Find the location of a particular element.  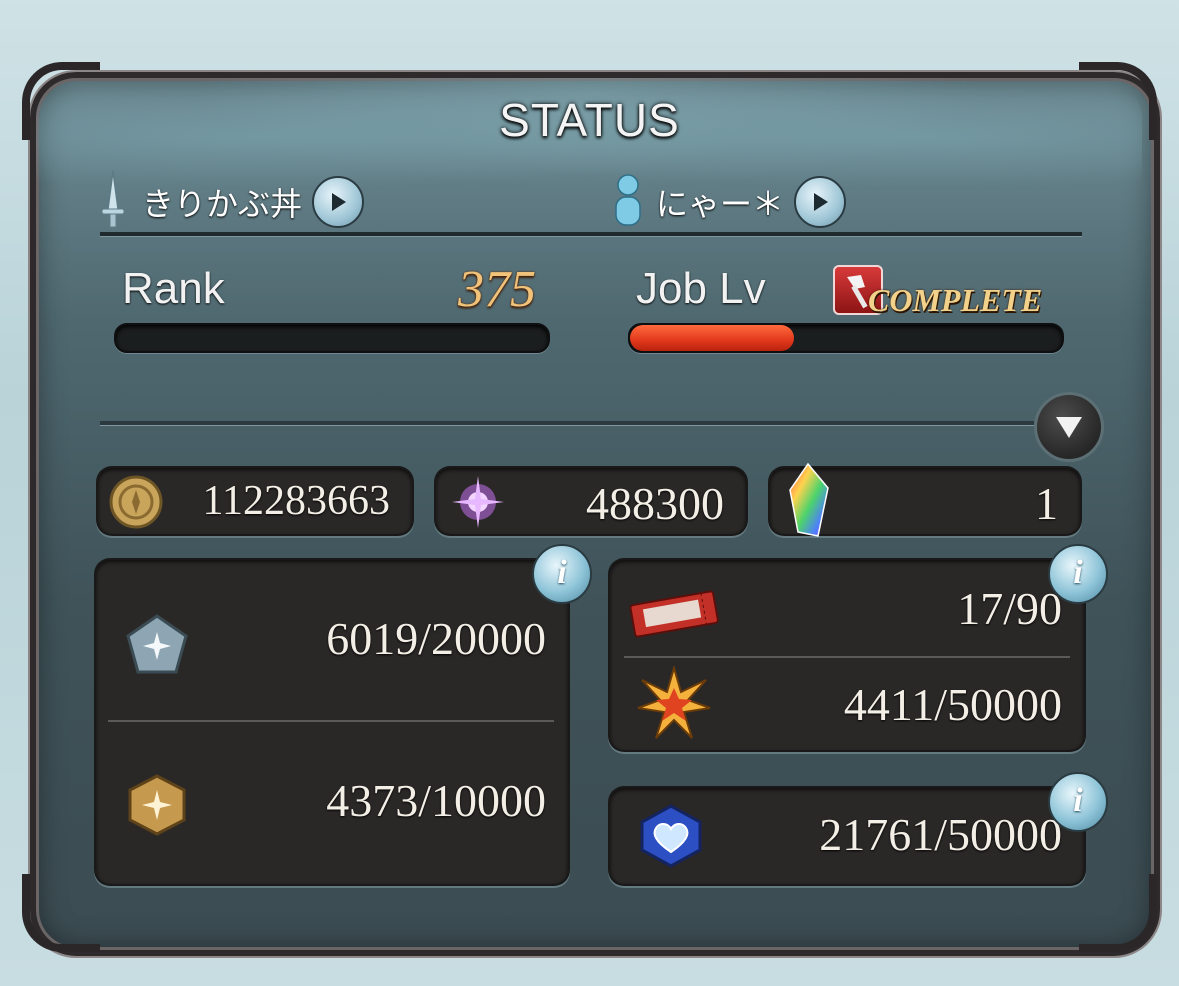

heart-box: 21761/50000 is located at coordinates (847, 836).